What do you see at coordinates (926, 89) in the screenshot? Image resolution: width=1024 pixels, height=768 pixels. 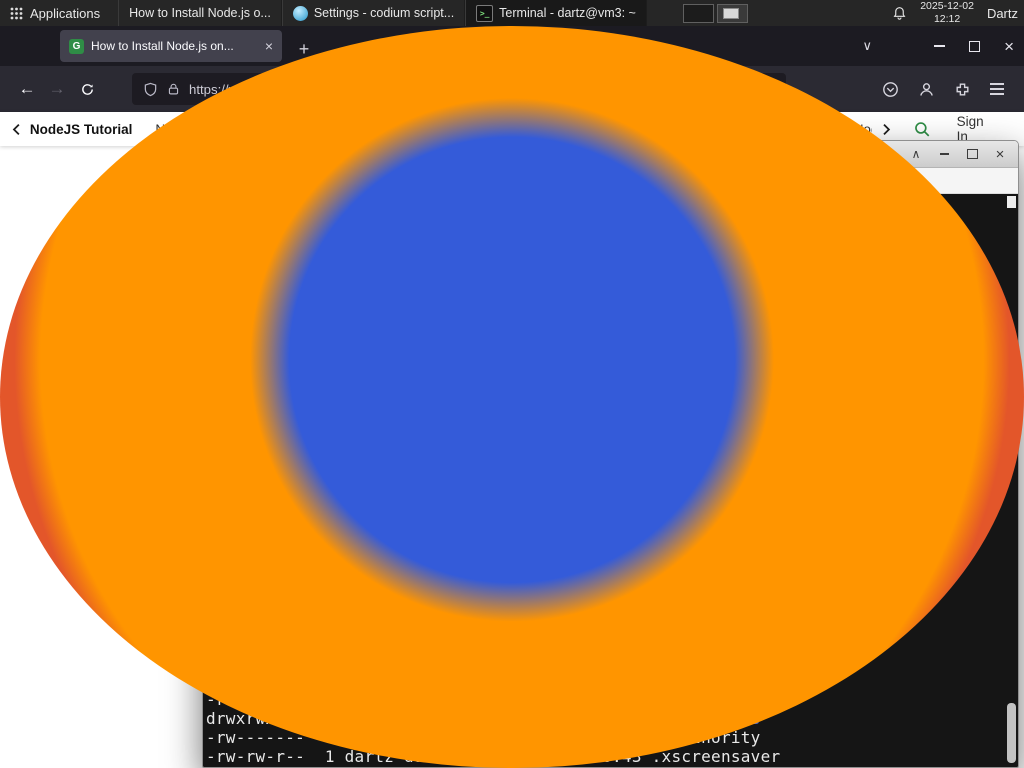 I see `account-icon` at bounding box center [926, 89].